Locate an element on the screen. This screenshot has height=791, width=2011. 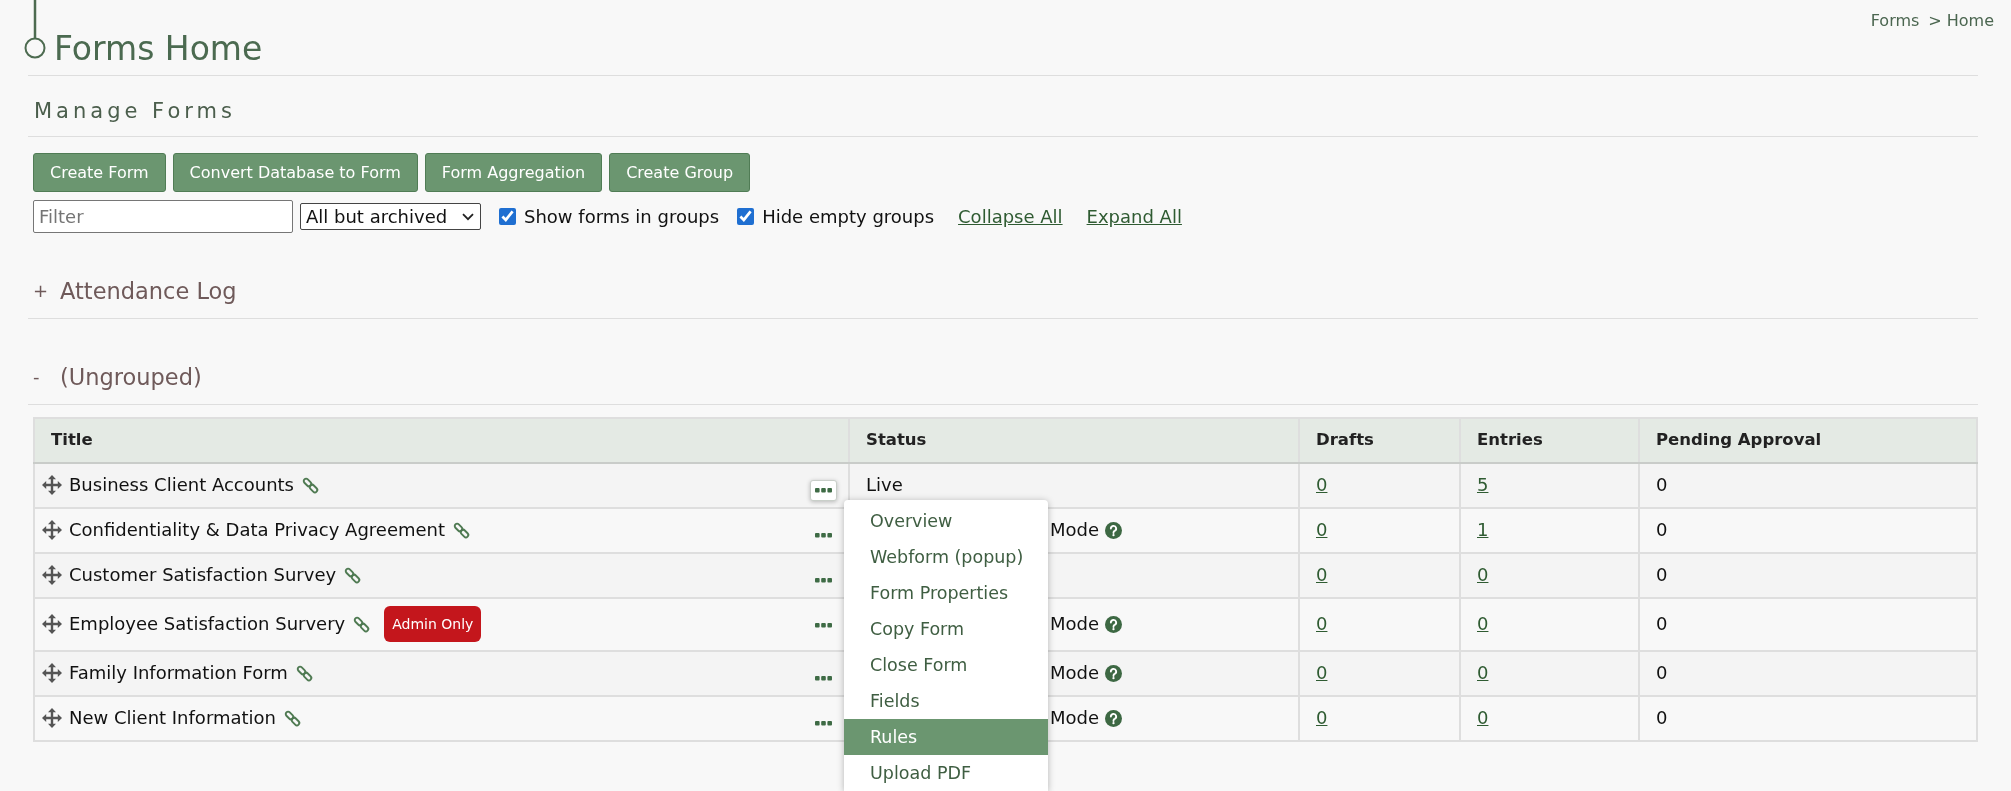
form-title: New Client Information is located at coordinates (172, 718).